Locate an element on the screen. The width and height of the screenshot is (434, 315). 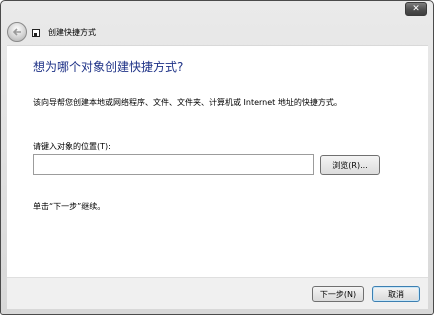
page-heading: 想为哪个对象创建快捷方式? is located at coordinates (108, 67).